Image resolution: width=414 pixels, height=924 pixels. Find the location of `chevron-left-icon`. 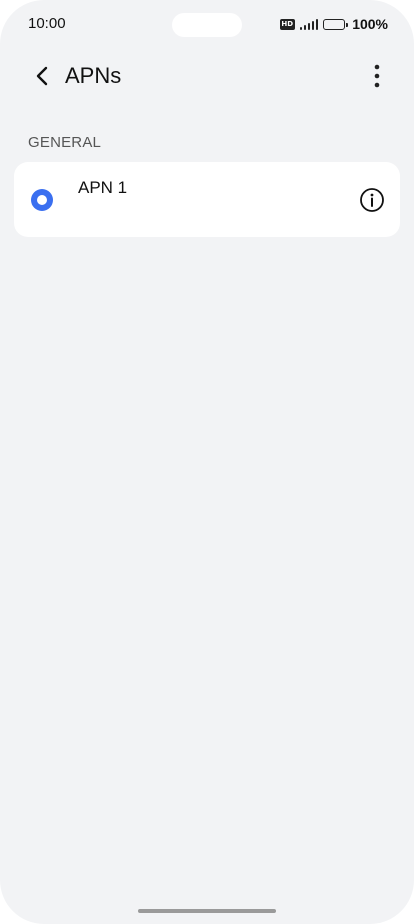

chevron-left-icon is located at coordinates (42, 76).